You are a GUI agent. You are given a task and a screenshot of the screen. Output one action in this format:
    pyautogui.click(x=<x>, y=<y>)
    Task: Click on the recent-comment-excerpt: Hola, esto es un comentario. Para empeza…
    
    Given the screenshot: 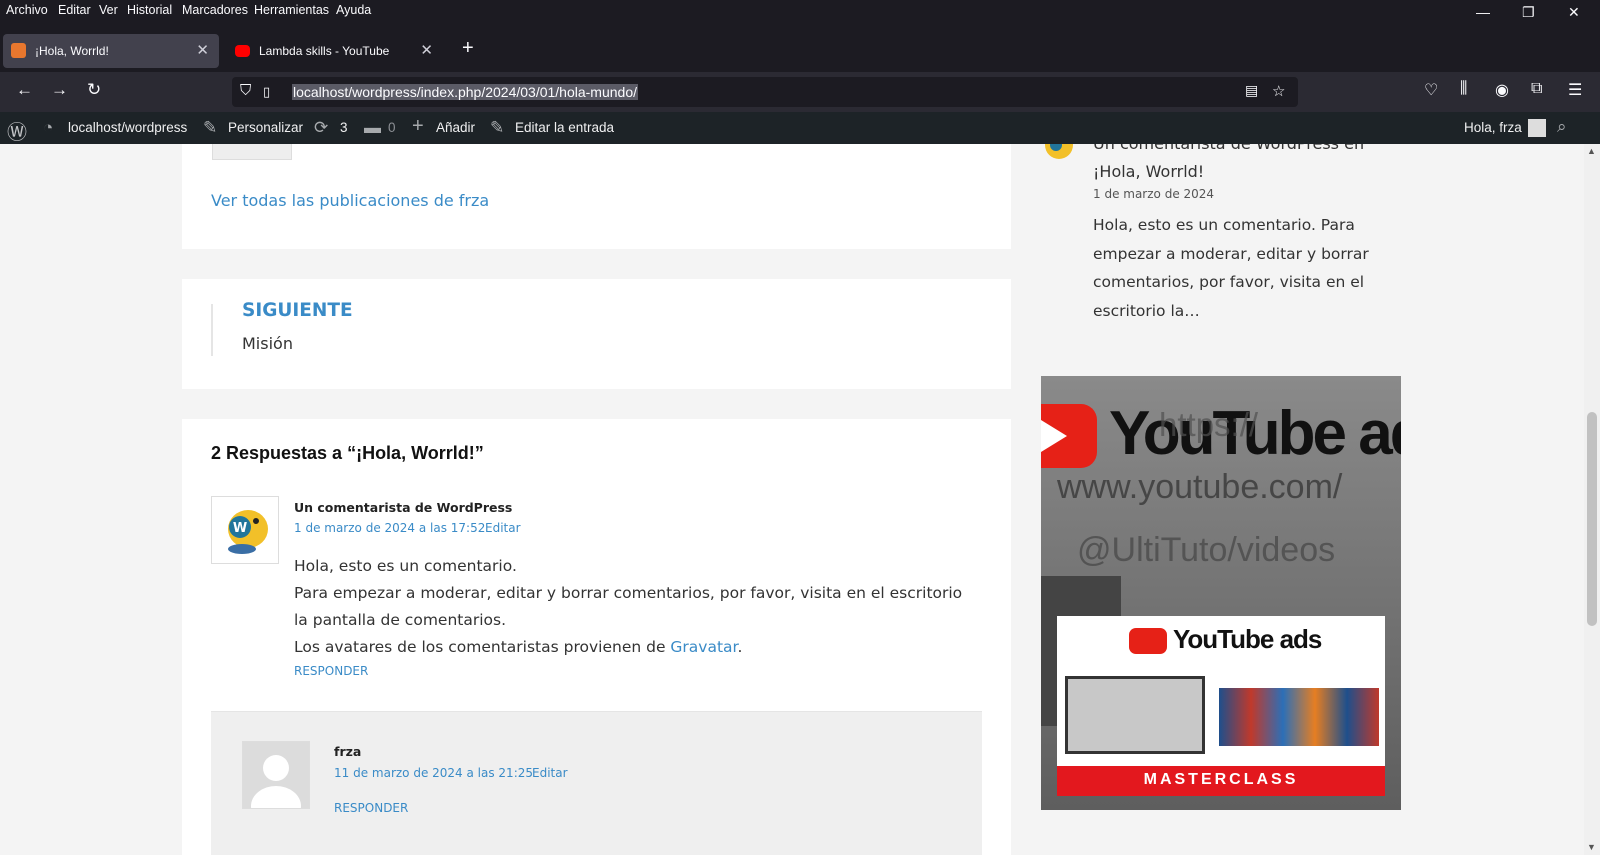 What is the action you would take?
    pyautogui.click(x=1231, y=268)
    